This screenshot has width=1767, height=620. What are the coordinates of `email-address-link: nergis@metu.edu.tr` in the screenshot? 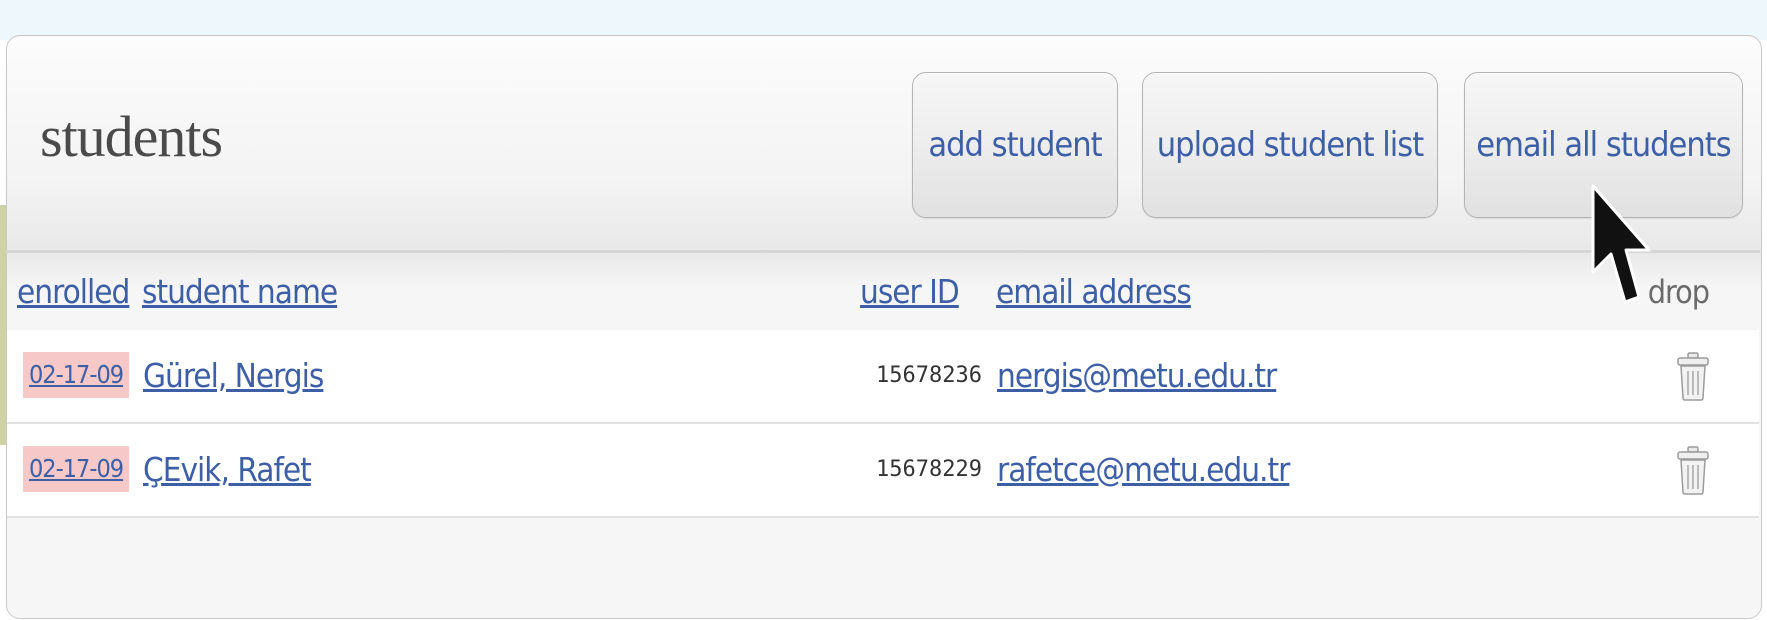 It's located at (1137, 376).